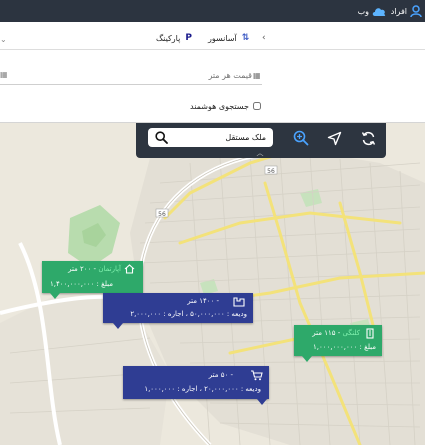 This screenshot has height=445, width=425. I want to click on map-toolbar: ︿, so click(261, 140).